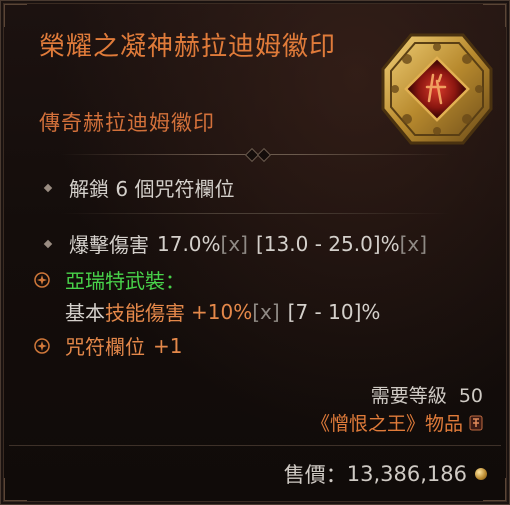 This screenshot has width=510, height=505. Describe the element at coordinates (386, 424) in the screenshot. I see `expansion-label: 《憎恨之王》物品` at that location.